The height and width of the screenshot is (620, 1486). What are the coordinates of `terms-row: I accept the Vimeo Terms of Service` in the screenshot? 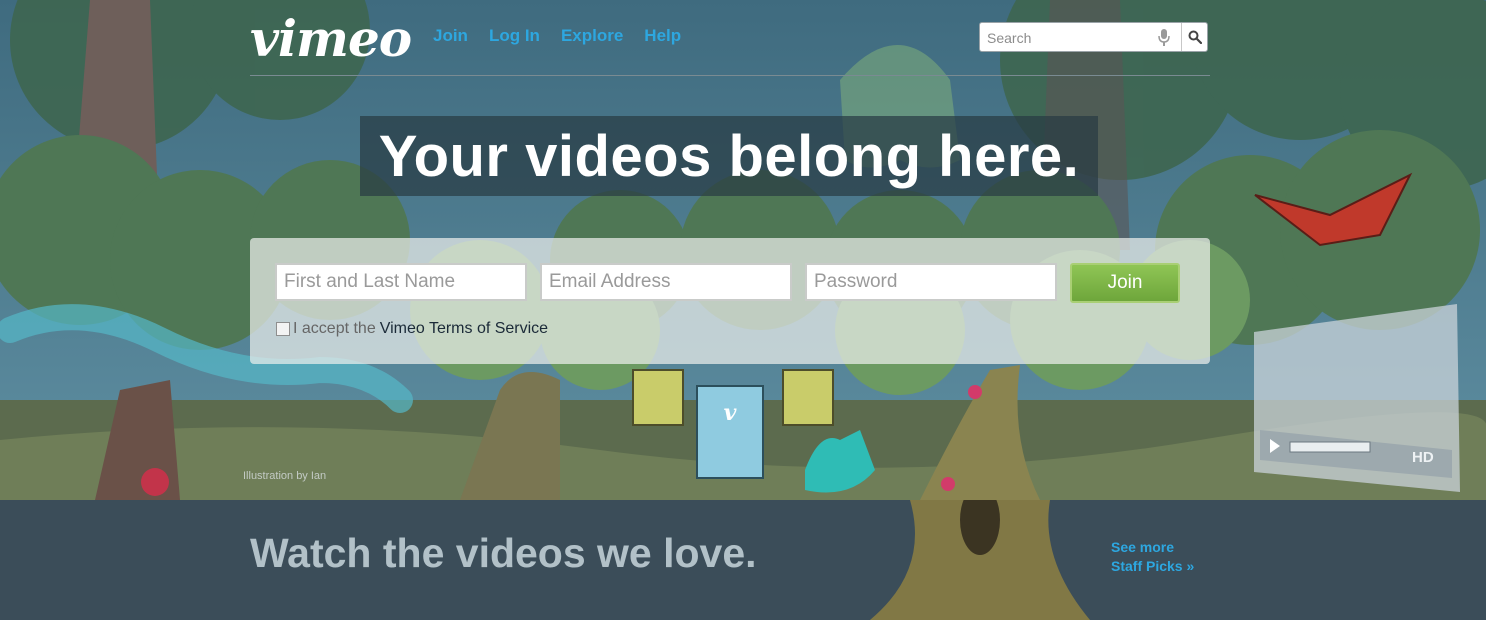 It's located at (412, 329).